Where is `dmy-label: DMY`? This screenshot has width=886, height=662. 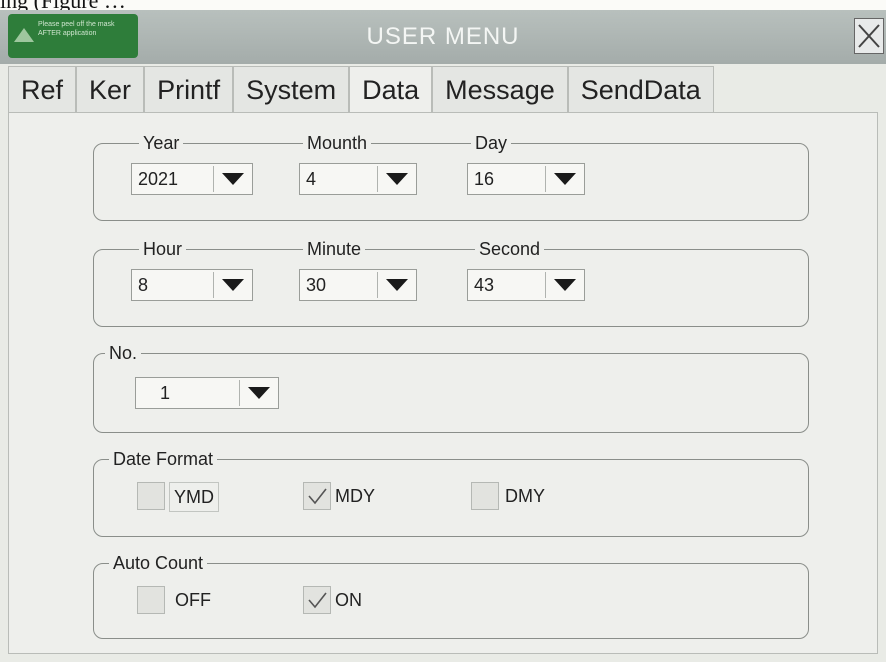
dmy-label: DMY is located at coordinates (525, 496).